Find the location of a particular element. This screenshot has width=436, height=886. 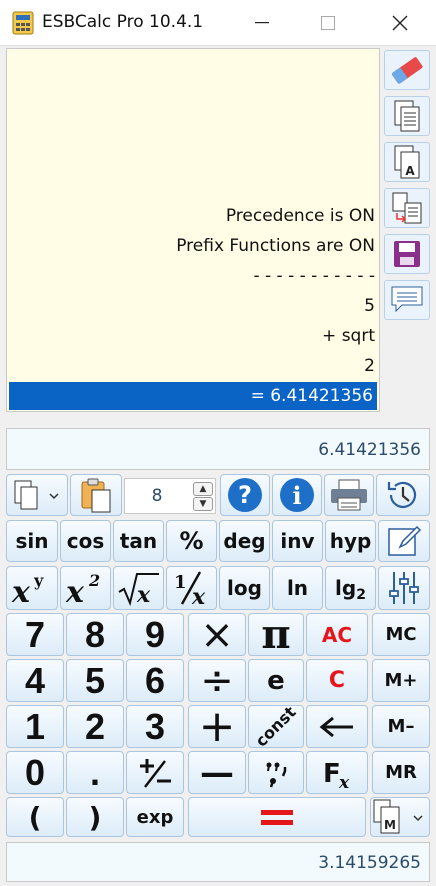

sin-button: sin is located at coordinates (32, 541).